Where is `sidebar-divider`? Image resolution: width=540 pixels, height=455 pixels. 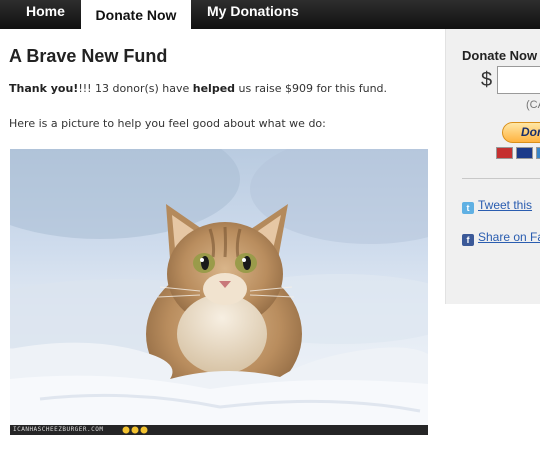 sidebar-divider is located at coordinates (501, 178).